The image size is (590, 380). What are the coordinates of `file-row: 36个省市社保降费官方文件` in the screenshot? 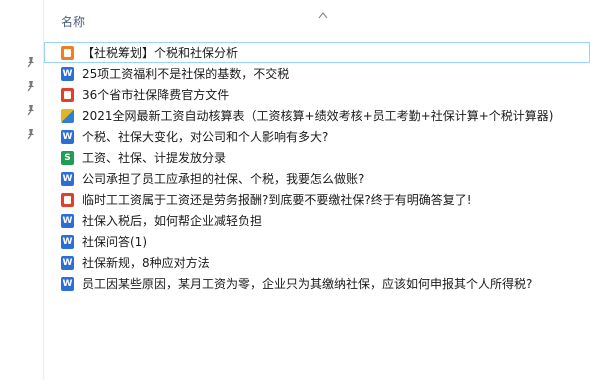 It's located at (317, 94).